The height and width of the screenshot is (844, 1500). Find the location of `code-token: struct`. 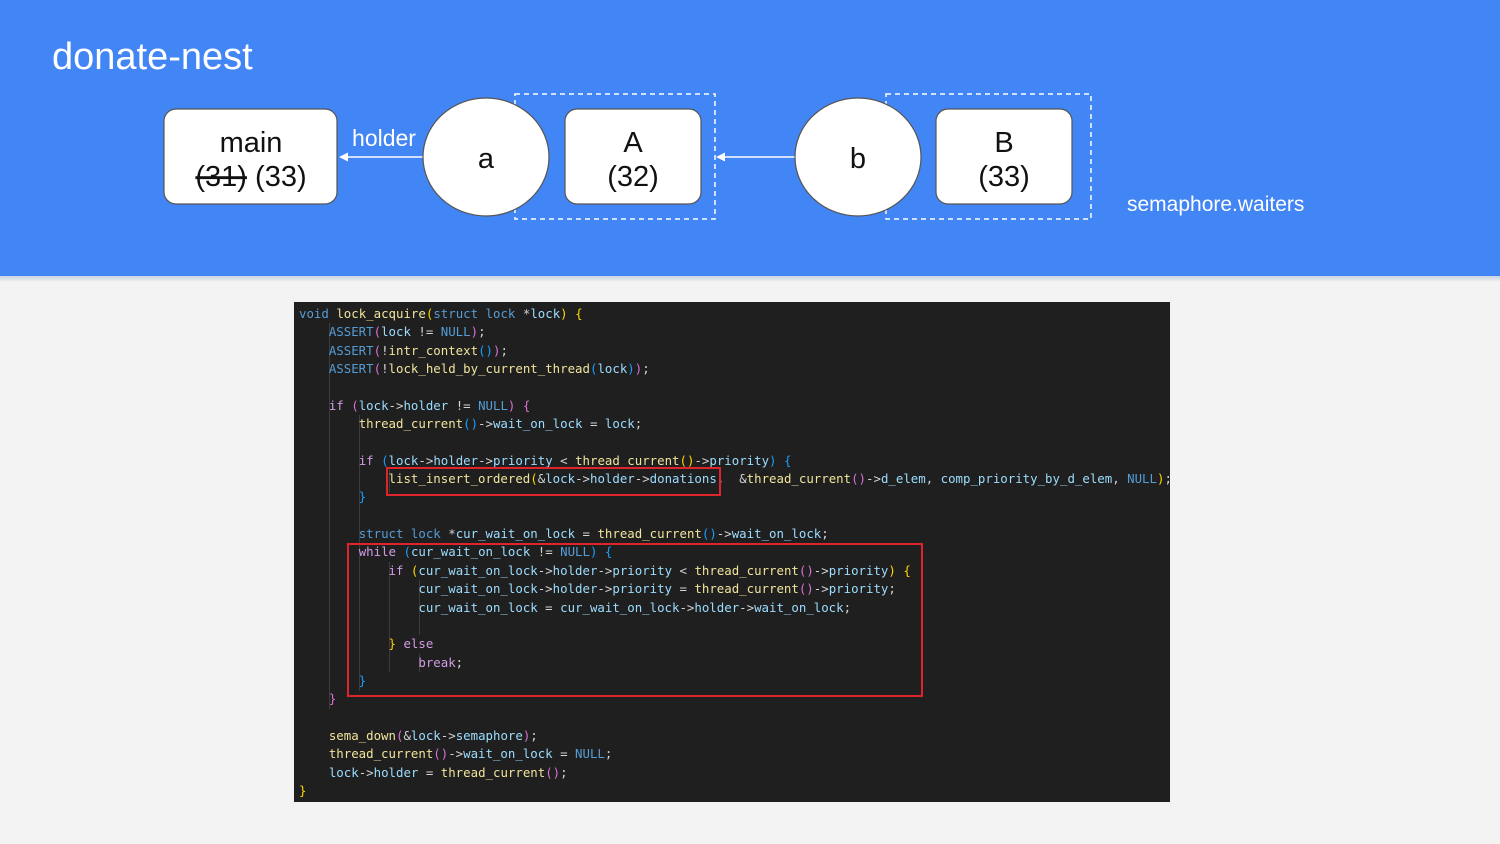

code-token: struct is located at coordinates (381, 534).